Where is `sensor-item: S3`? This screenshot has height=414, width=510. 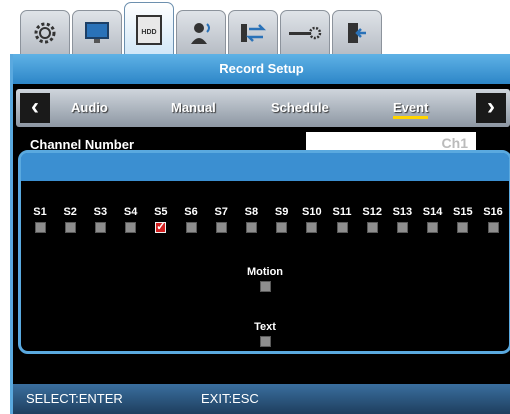 sensor-item: S3 is located at coordinates (100, 221).